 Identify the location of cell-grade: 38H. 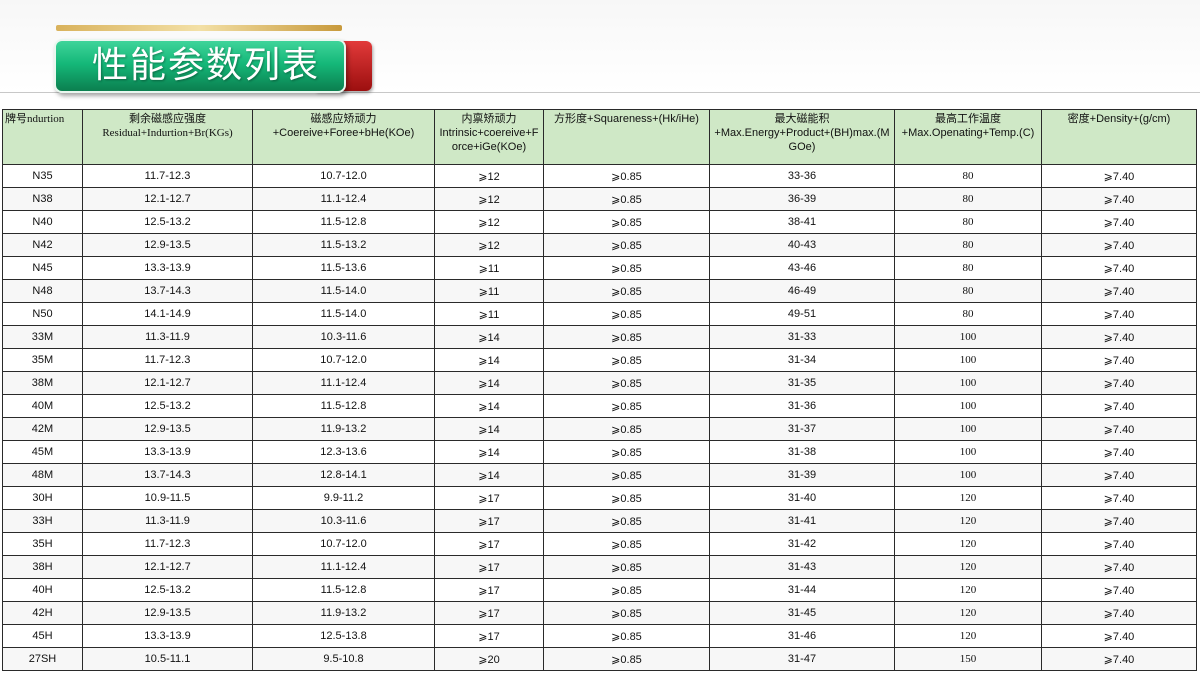
(42, 567).